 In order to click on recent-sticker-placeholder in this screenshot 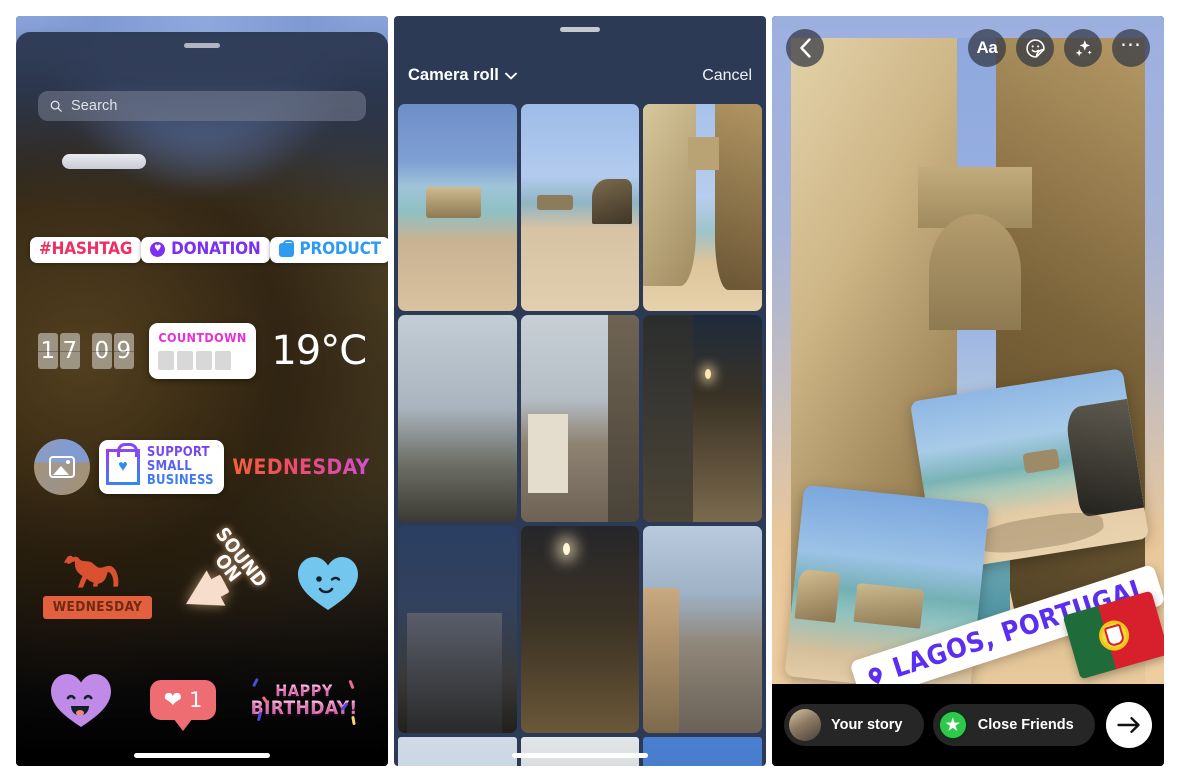, I will do `click(104, 161)`.